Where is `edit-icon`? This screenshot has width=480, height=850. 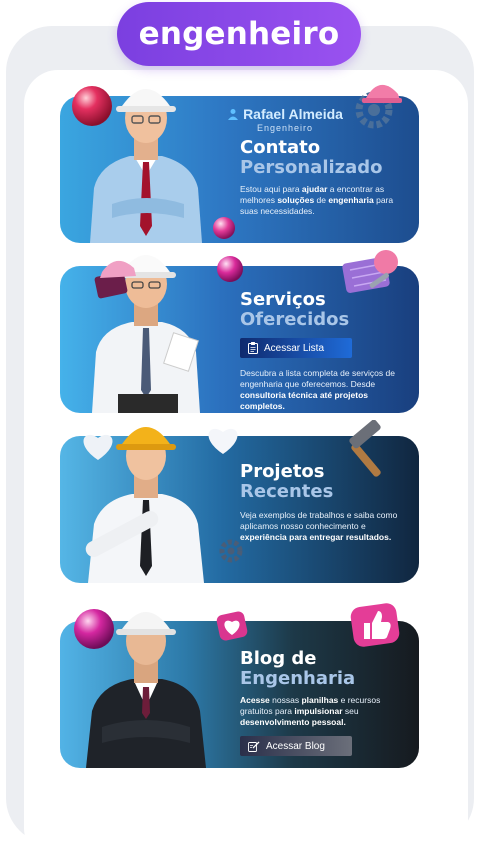
edit-icon is located at coordinates (254, 746).